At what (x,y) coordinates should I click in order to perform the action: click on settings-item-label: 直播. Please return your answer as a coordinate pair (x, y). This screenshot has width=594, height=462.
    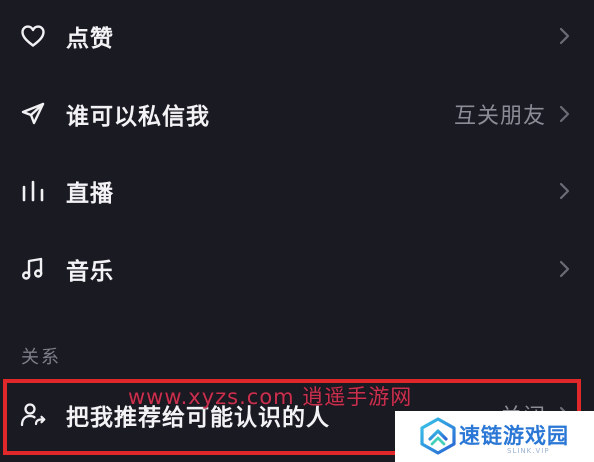
    Looking at the image, I should click on (90, 194).